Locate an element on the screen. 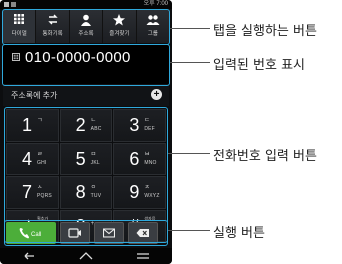 This screenshot has height=264, width=342. callout-keypad: 전화번호 입력 버튼 is located at coordinates (265, 156).